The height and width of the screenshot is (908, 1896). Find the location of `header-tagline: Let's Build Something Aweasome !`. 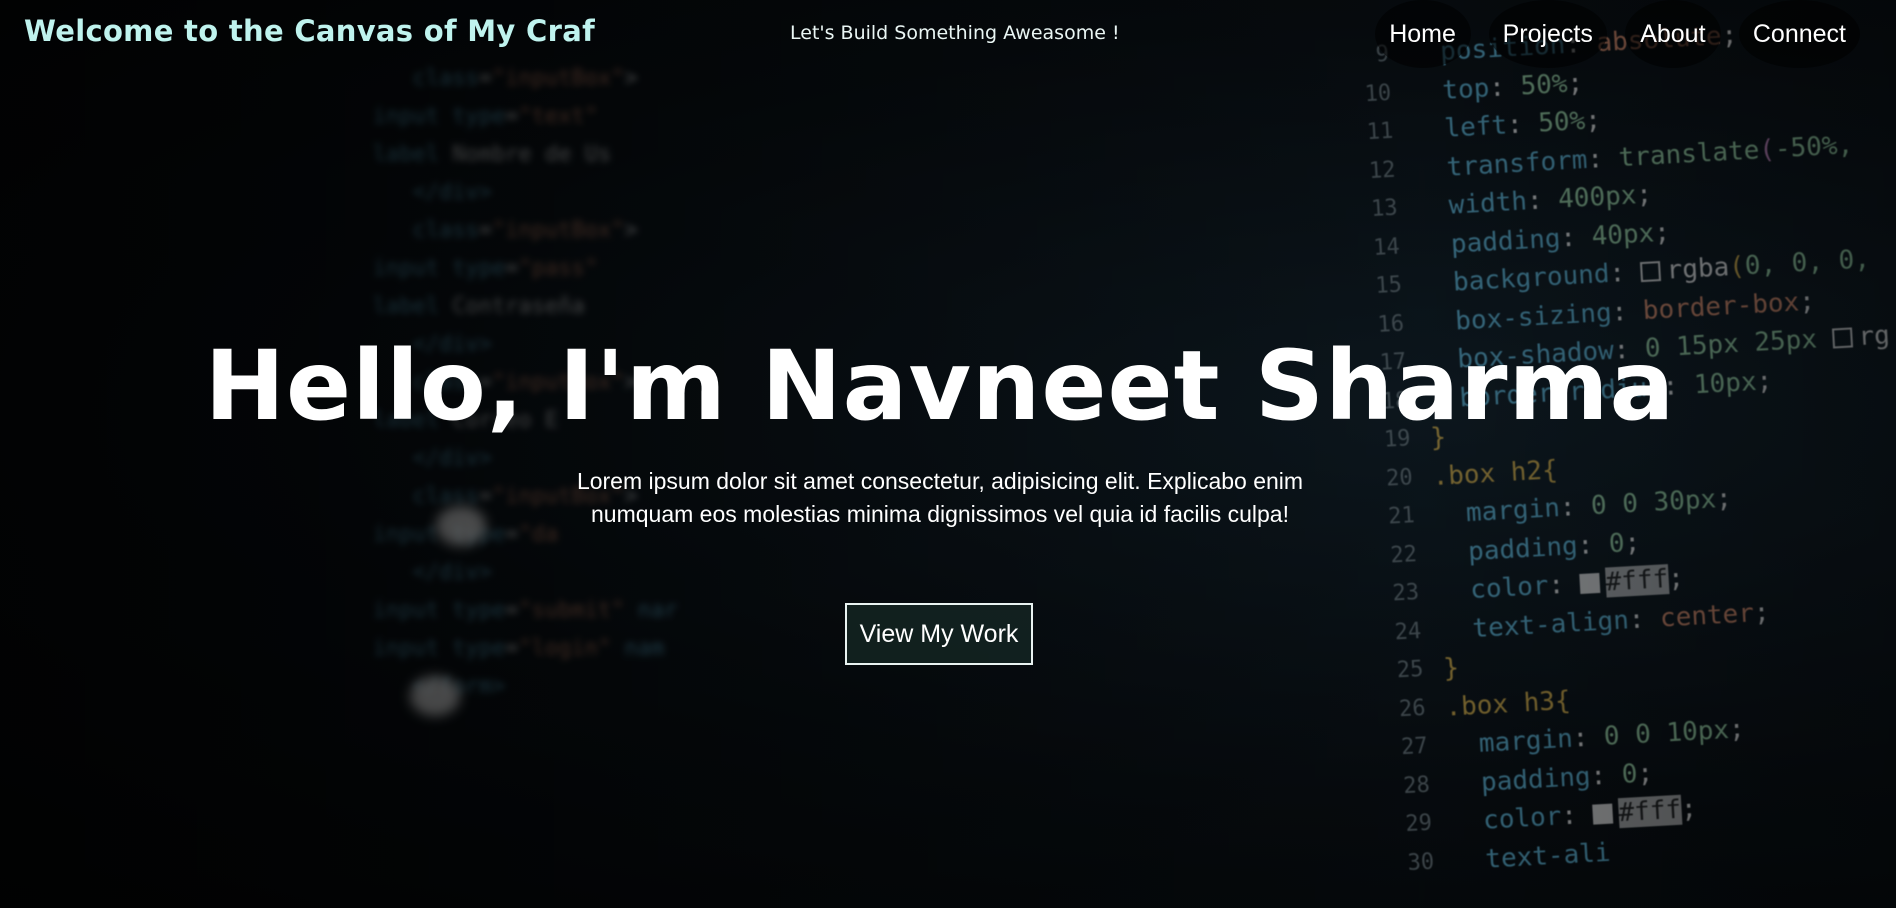

header-tagline: Let's Build Something Aweasome ! is located at coordinates (955, 33).